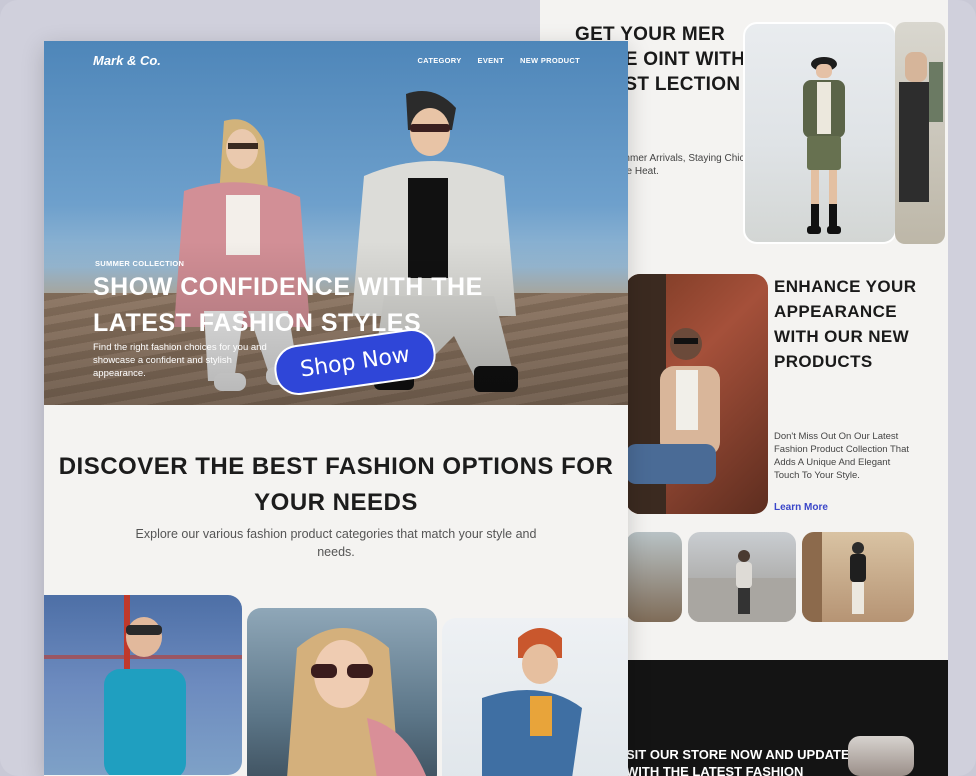 This screenshot has width=976, height=776. What do you see at coordinates (673, 394) in the screenshot?
I see `woman-sitting-image` at bounding box center [673, 394].